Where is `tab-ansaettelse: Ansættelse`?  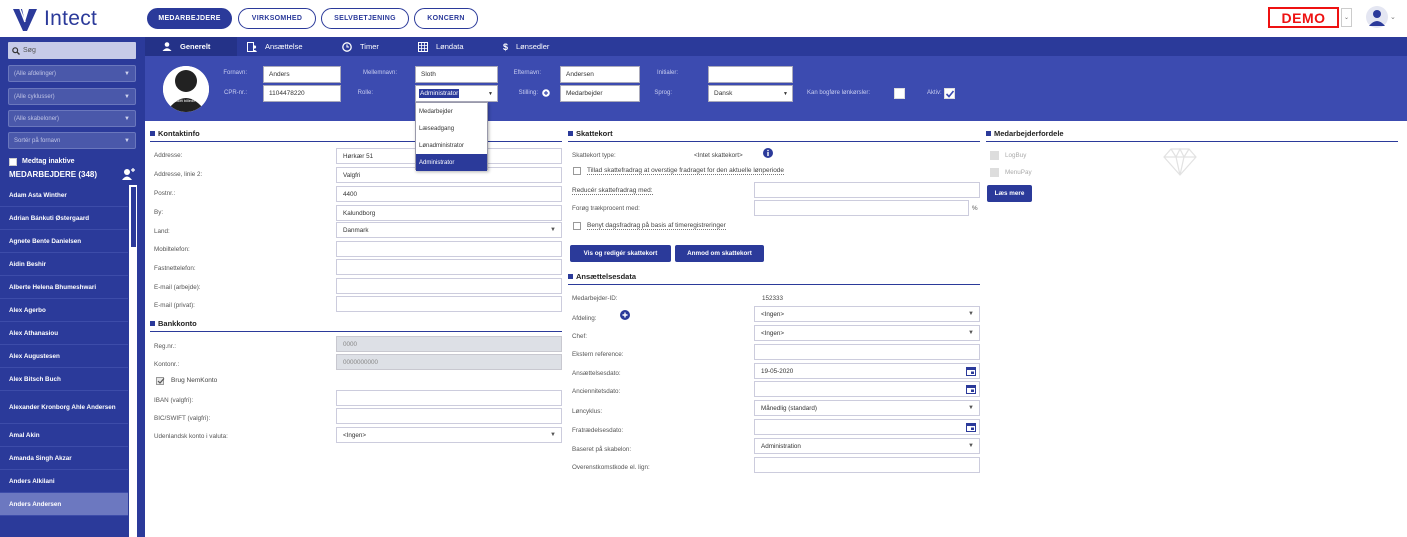 tab-ansaettelse: Ansættelse is located at coordinates (275, 46).